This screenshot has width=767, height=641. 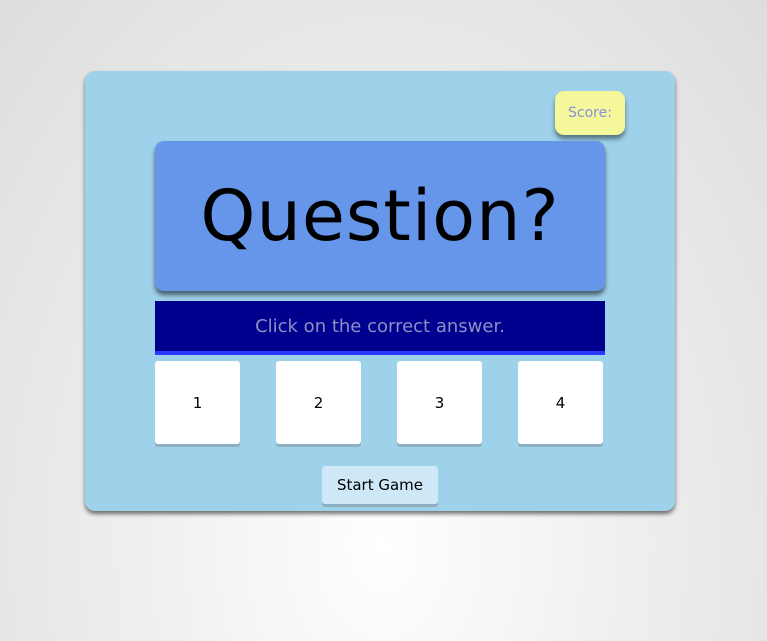 I want to click on question-box: Question?, so click(x=380, y=216).